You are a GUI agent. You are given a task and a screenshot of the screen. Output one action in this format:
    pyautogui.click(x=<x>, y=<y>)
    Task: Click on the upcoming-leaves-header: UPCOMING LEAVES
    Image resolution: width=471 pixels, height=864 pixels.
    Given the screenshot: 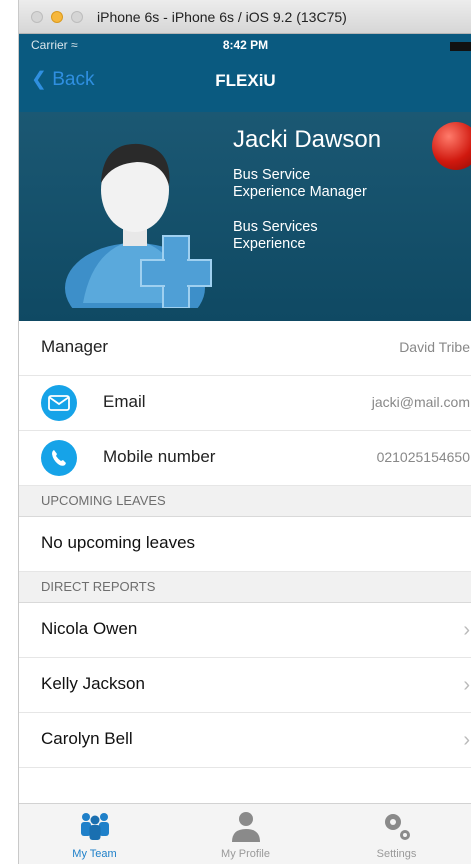 What is the action you would take?
    pyautogui.click(x=245, y=501)
    